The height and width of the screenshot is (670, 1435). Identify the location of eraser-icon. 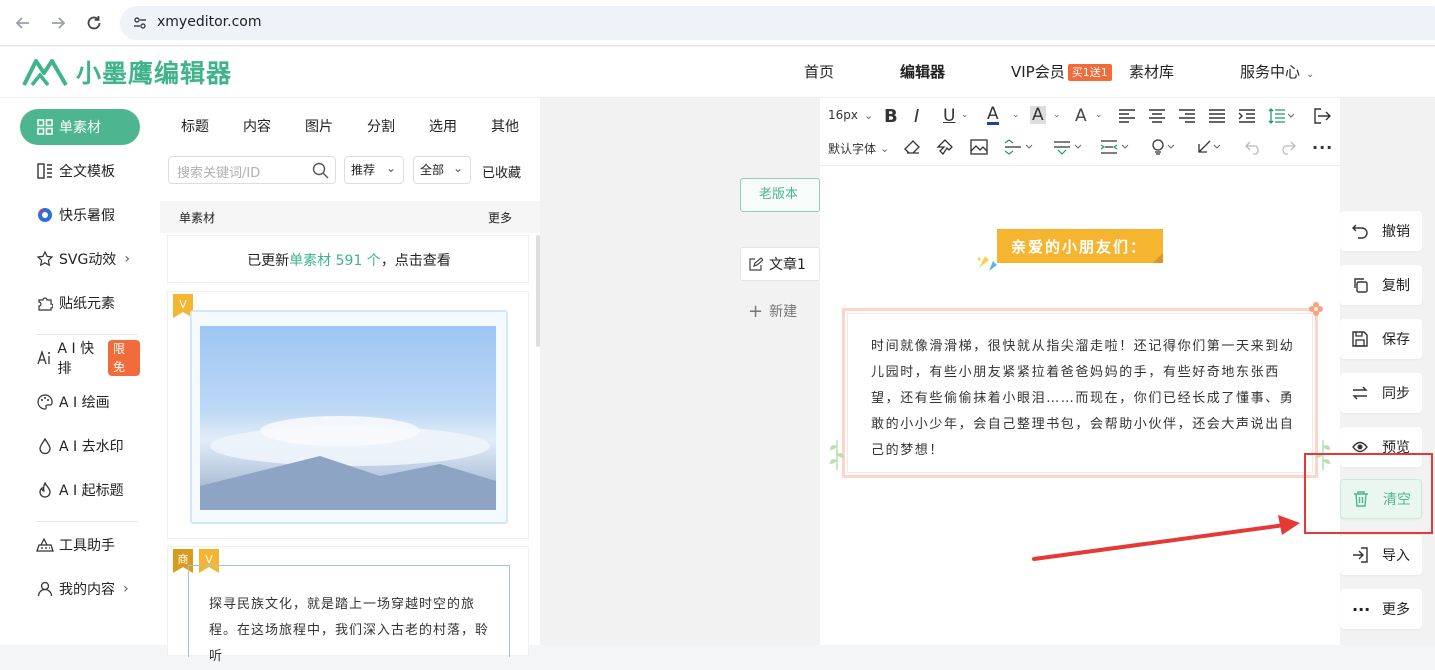
(912, 147).